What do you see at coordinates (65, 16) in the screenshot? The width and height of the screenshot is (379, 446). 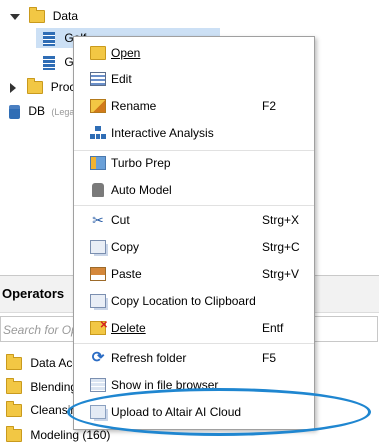 I see `tree-label-data: Data` at bounding box center [65, 16].